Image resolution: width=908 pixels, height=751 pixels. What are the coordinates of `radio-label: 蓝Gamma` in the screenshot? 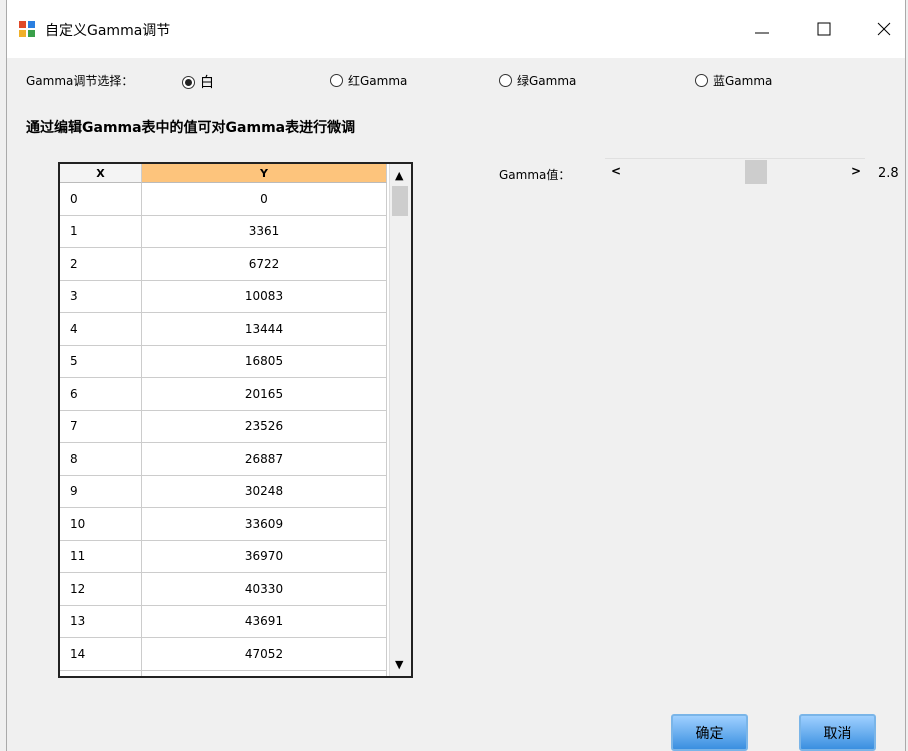 It's located at (743, 81).